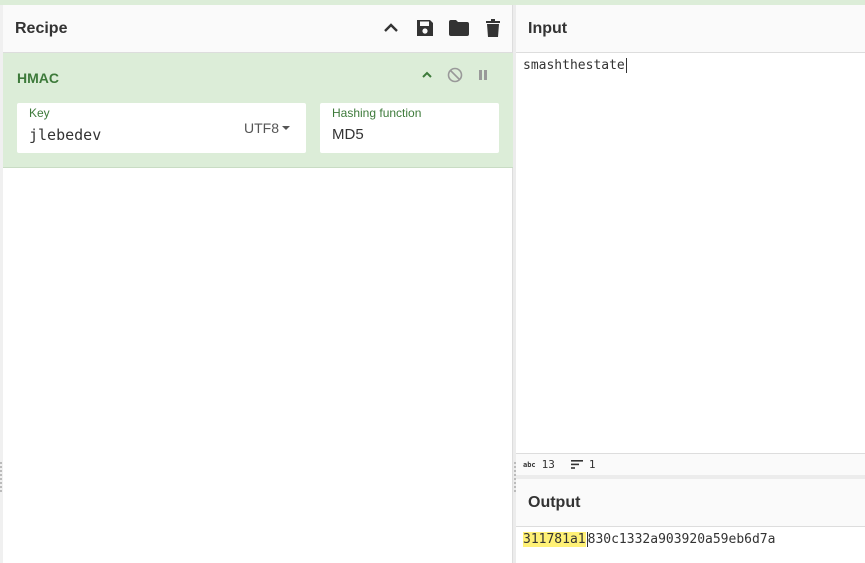  I want to click on lines-stat: 1, so click(583, 464).